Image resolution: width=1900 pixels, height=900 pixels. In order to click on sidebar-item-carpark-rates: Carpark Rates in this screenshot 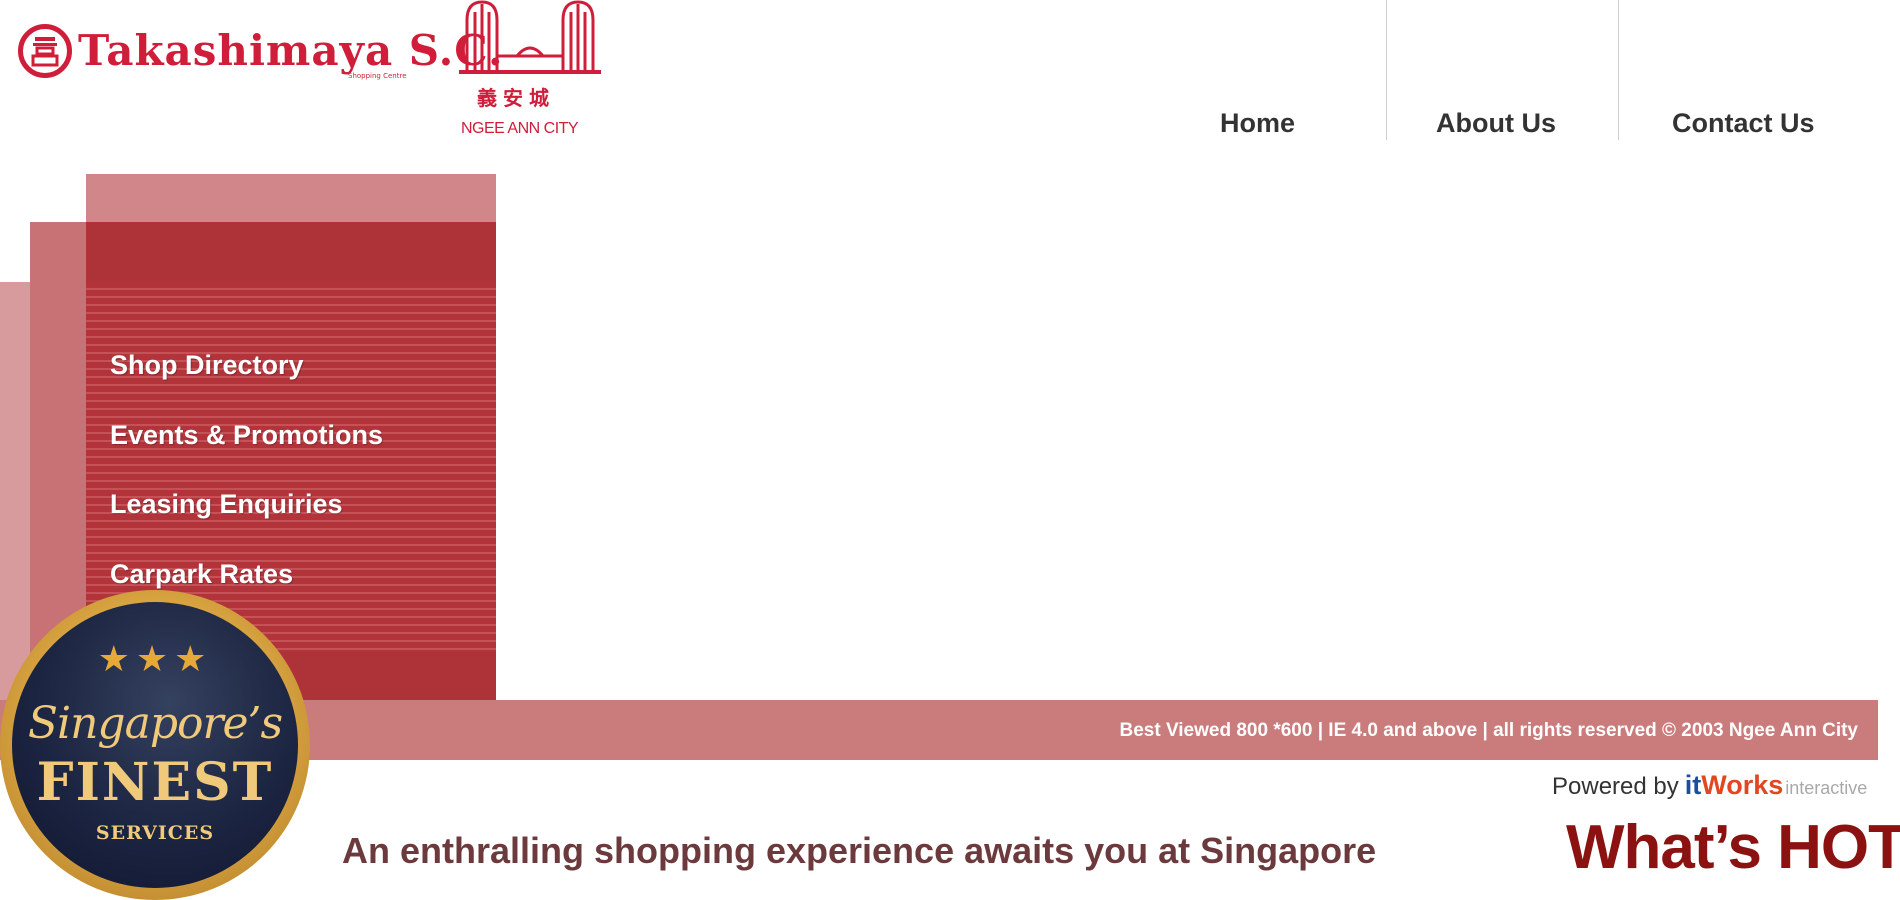, I will do `click(201, 574)`.